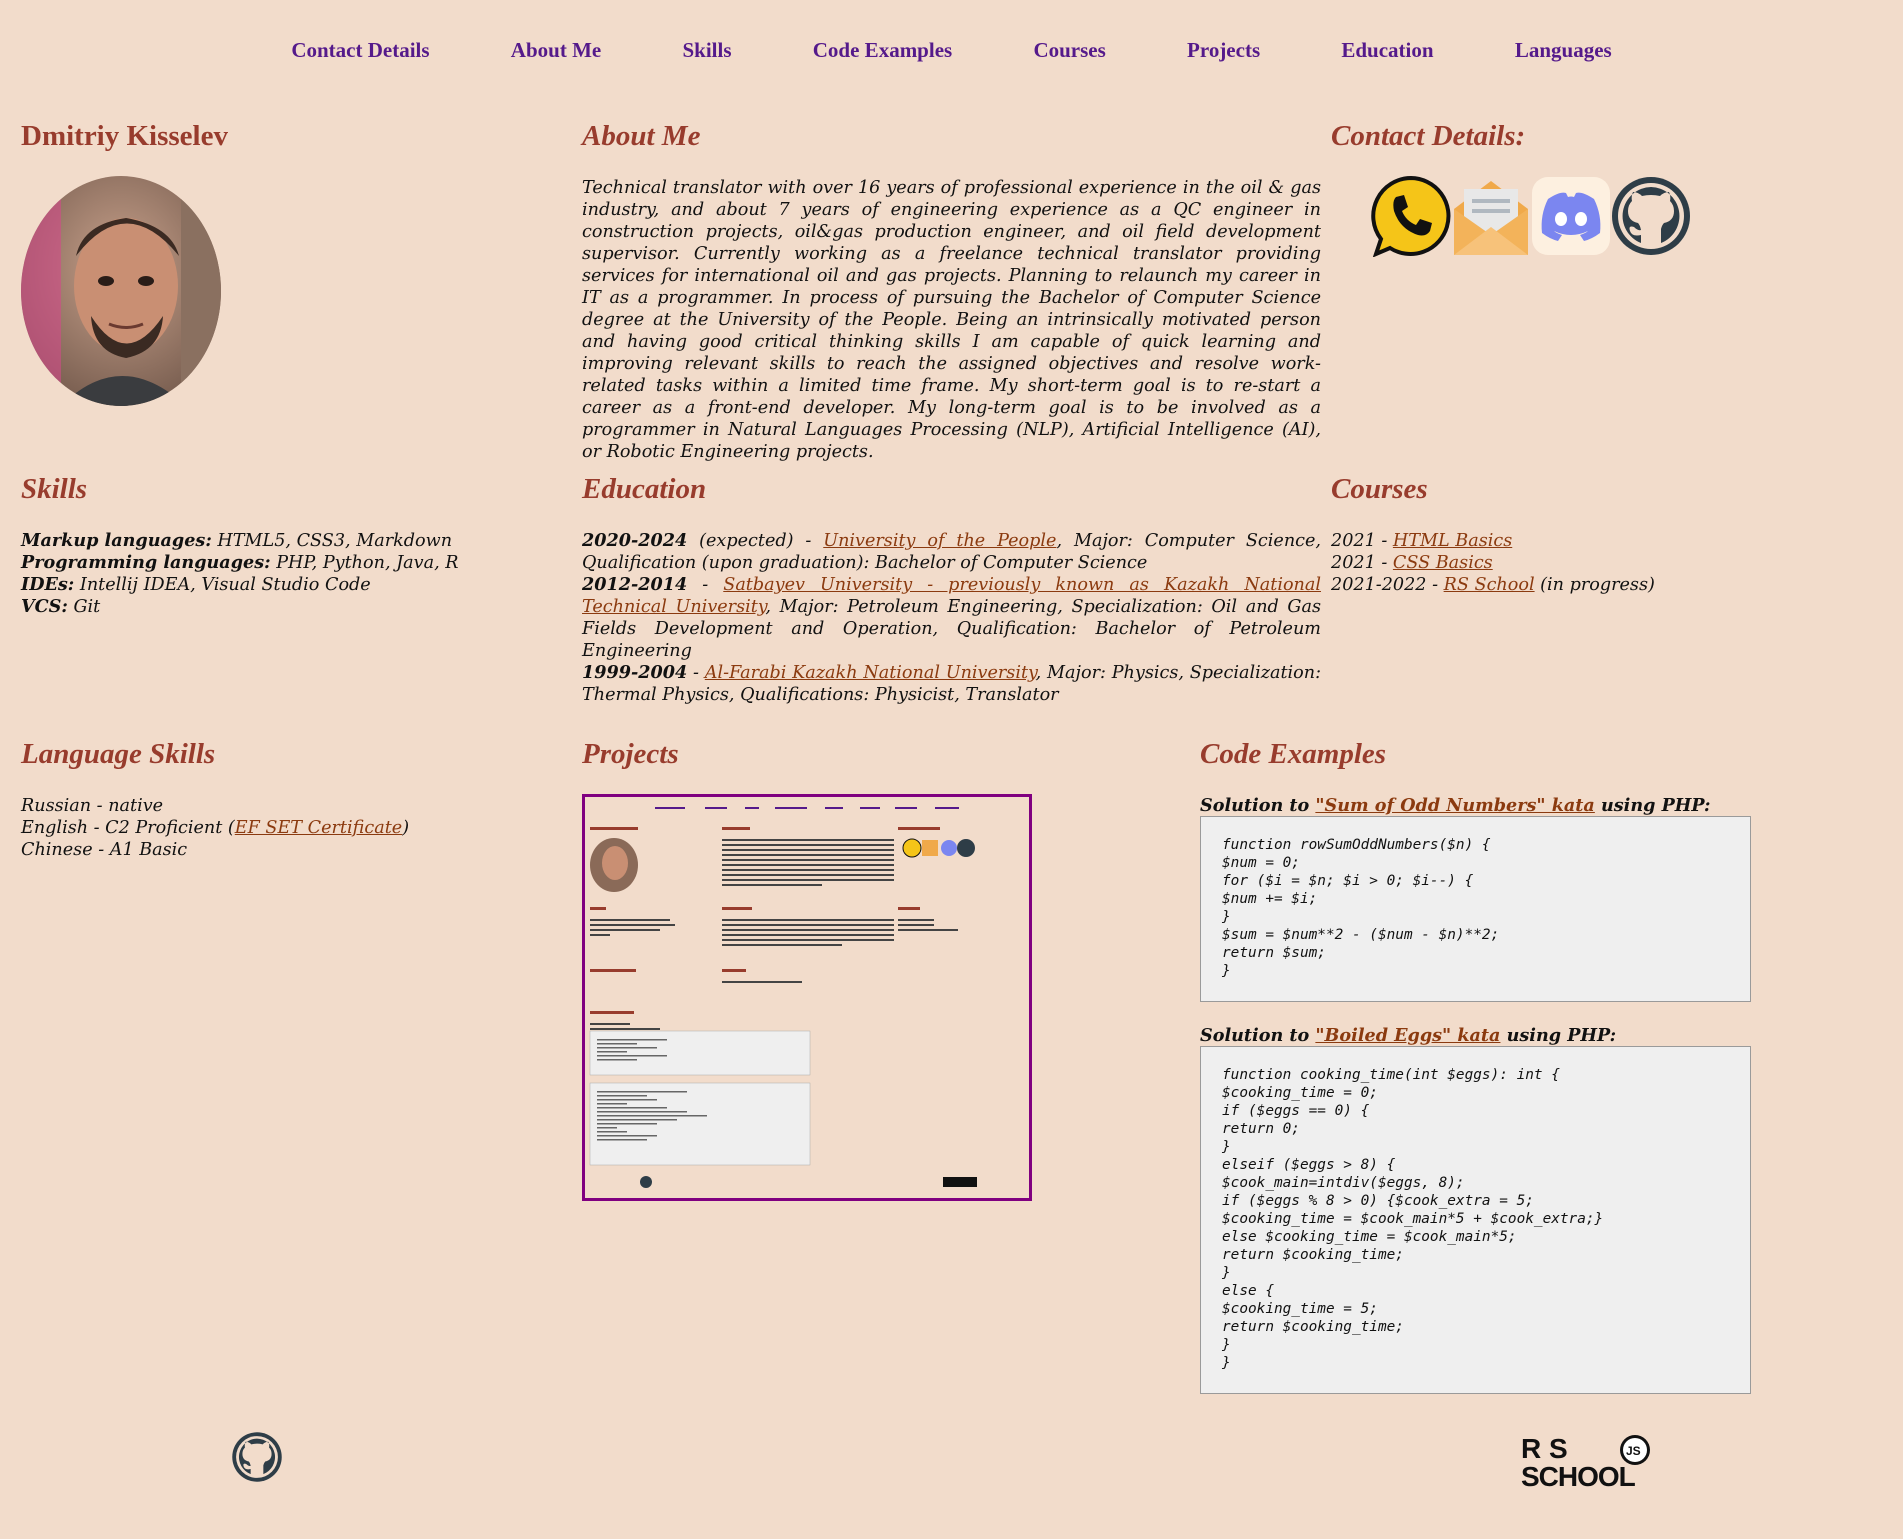 This screenshot has width=1903, height=1539. Describe the element at coordinates (1651, 216) in the screenshot. I see `github-icon` at that location.